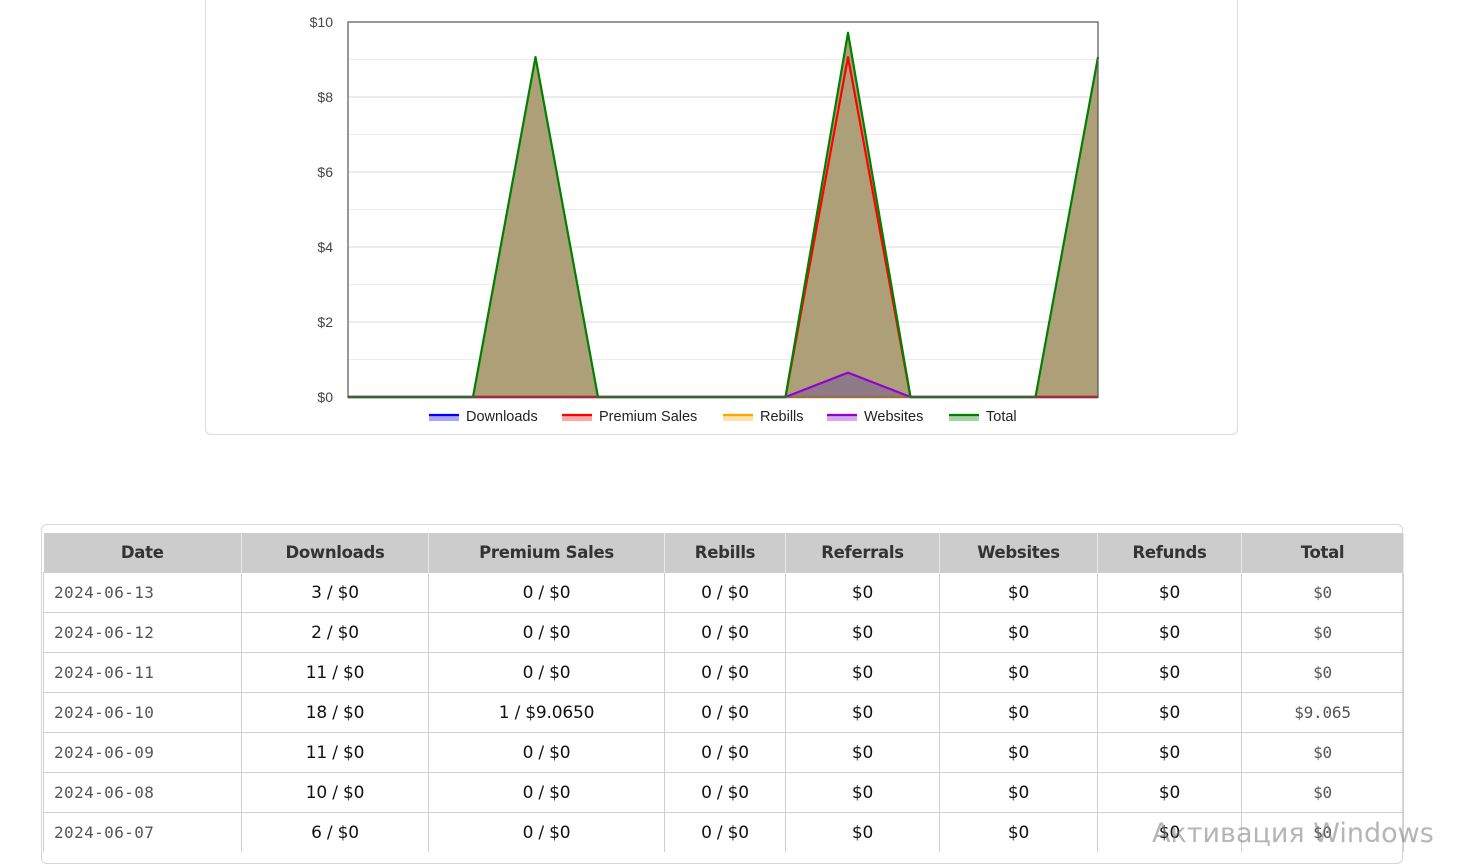 The width and height of the screenshot is (1463, 864). I want to click on y-tick-label: $4, so click(325, 247).